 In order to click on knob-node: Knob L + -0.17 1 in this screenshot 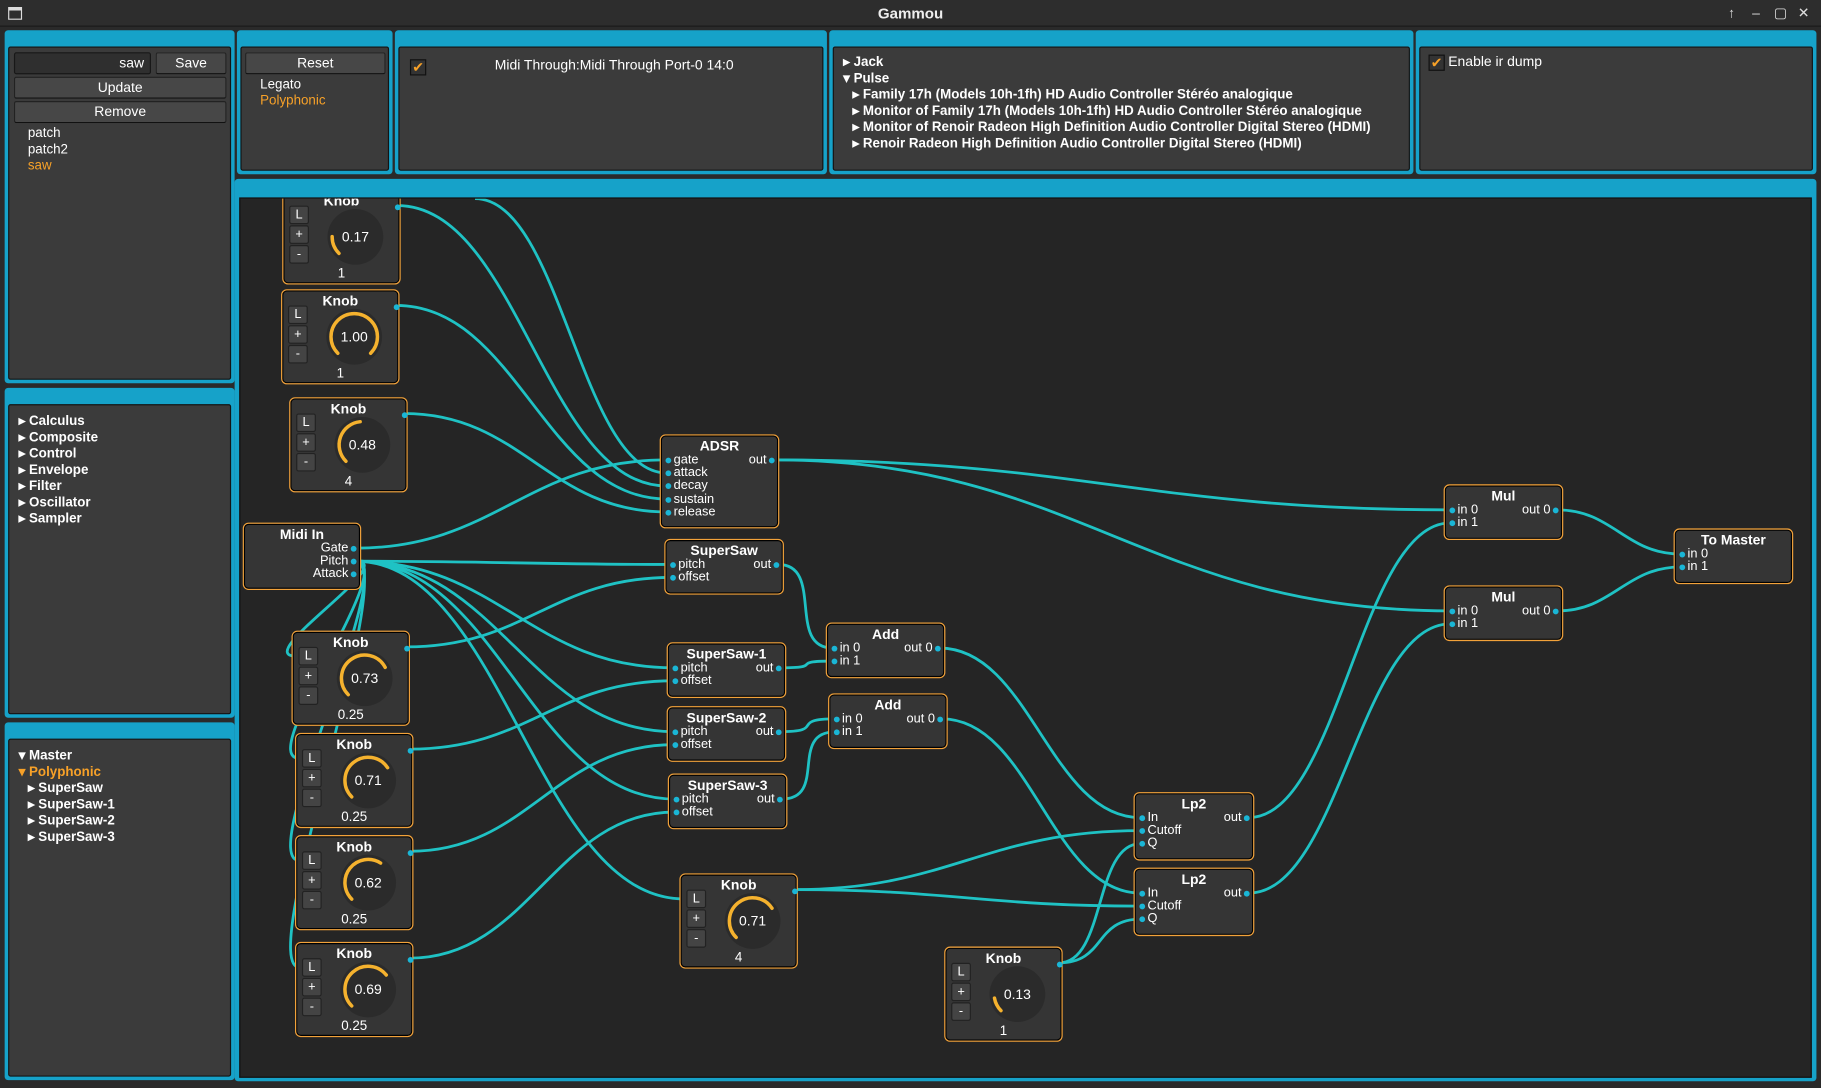, I will do `click(341, 241)`.